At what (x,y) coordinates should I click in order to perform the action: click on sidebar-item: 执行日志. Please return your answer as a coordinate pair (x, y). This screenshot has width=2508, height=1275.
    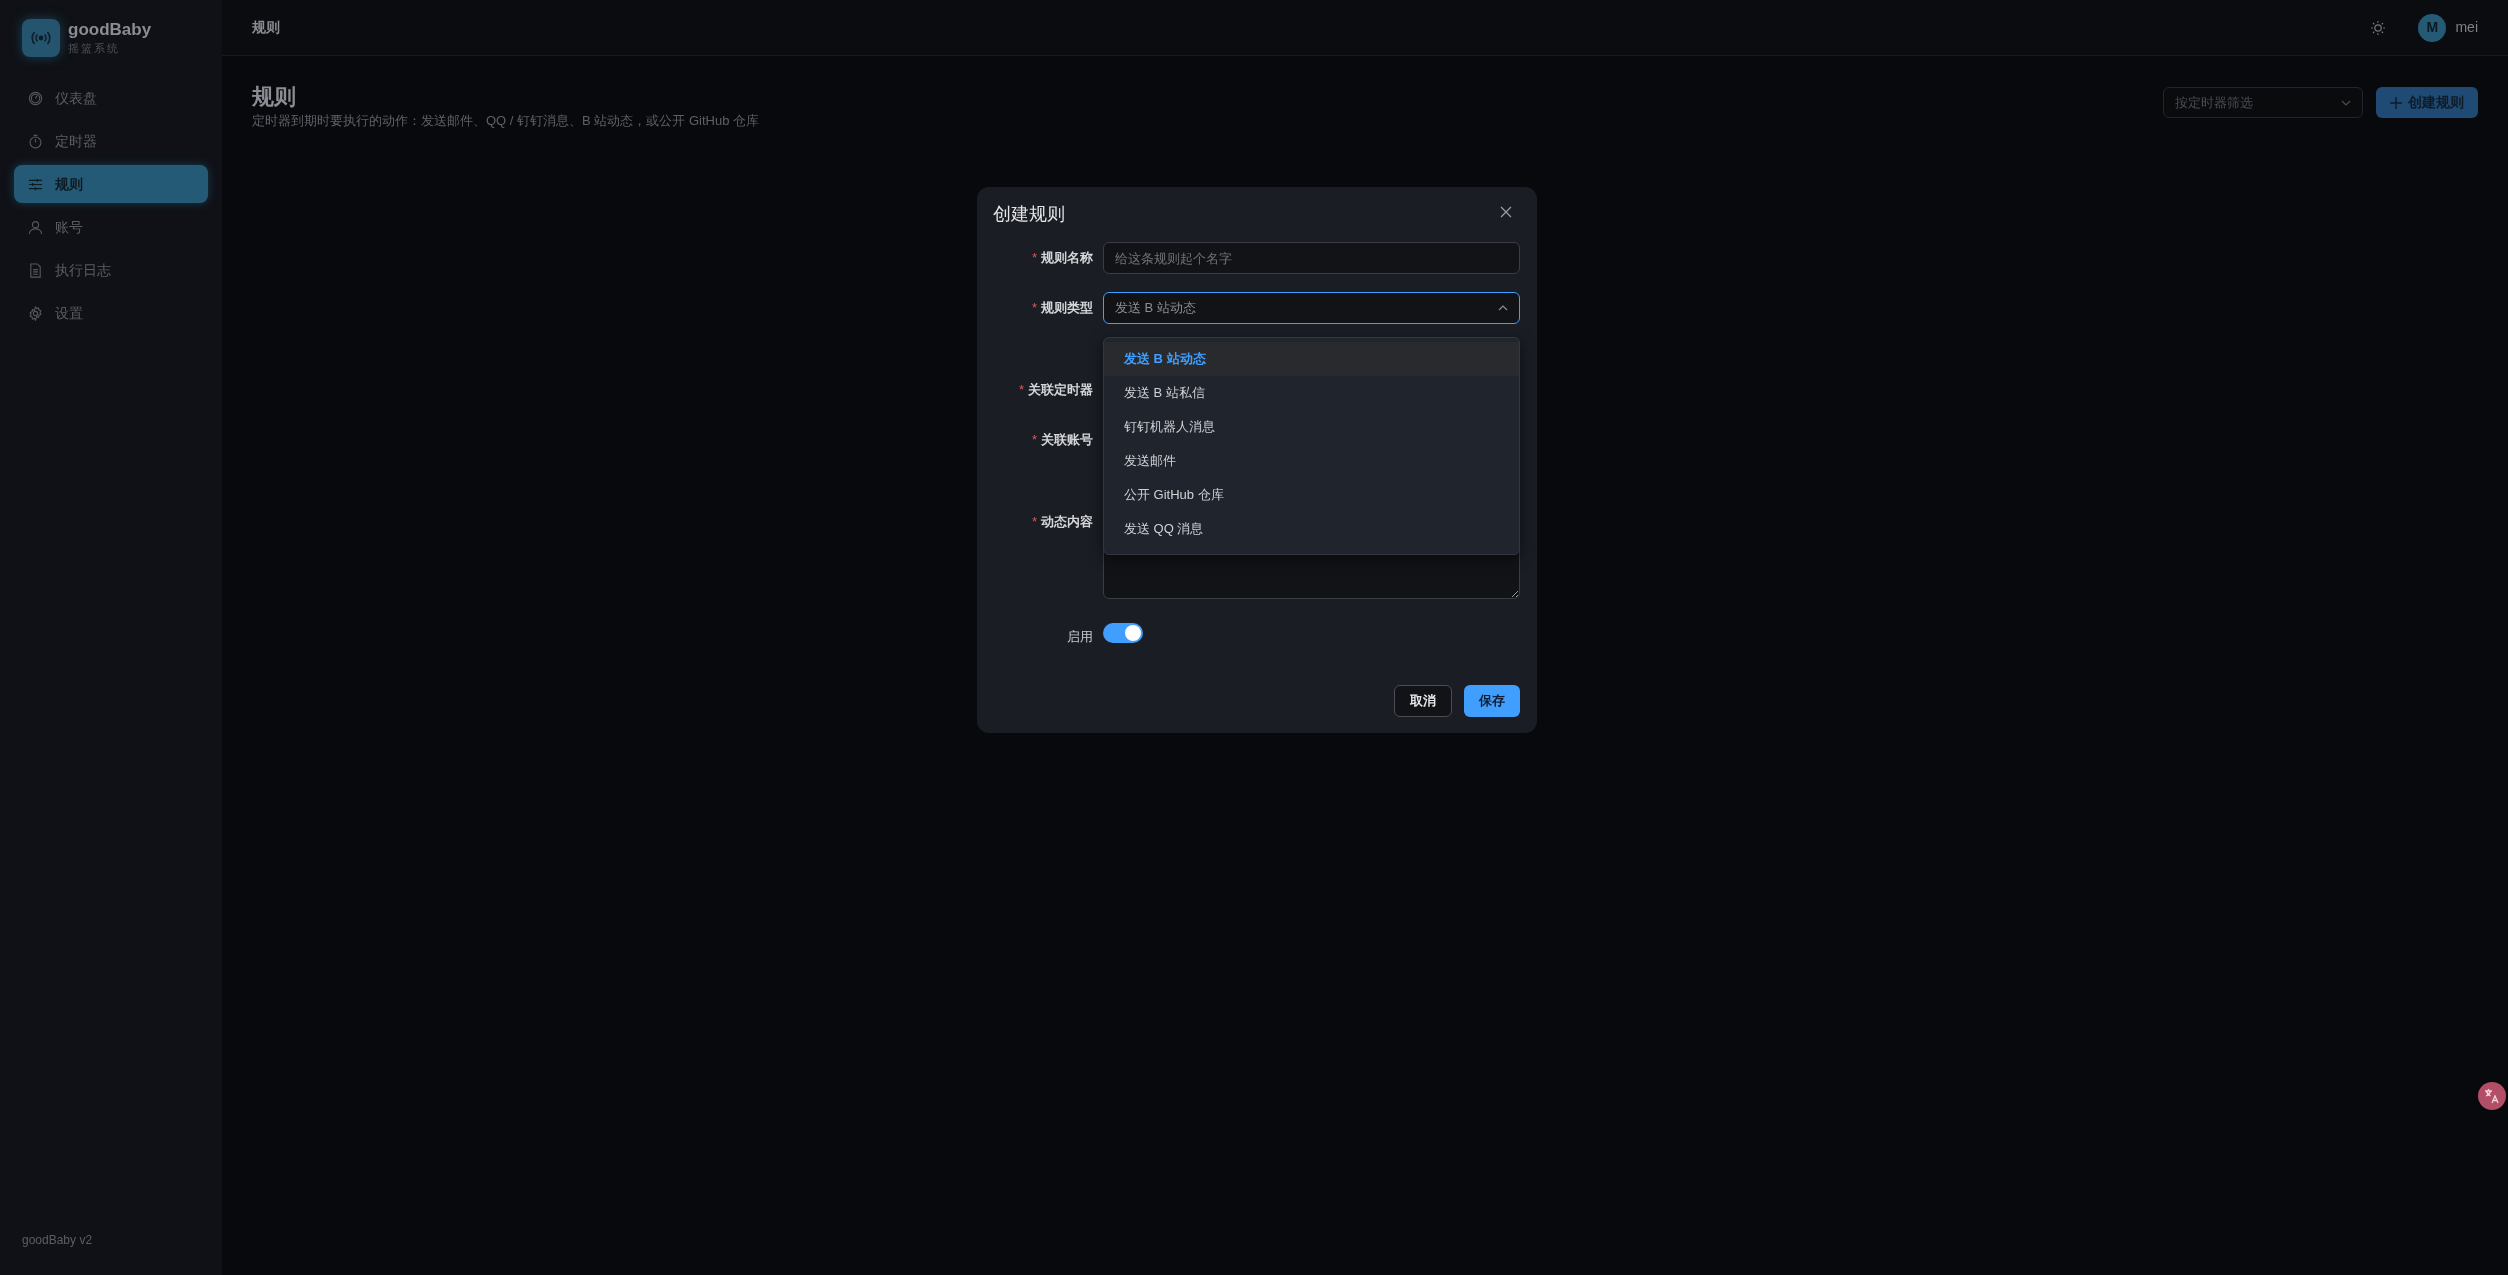
    Looking at the image, I should click on (111, 270).